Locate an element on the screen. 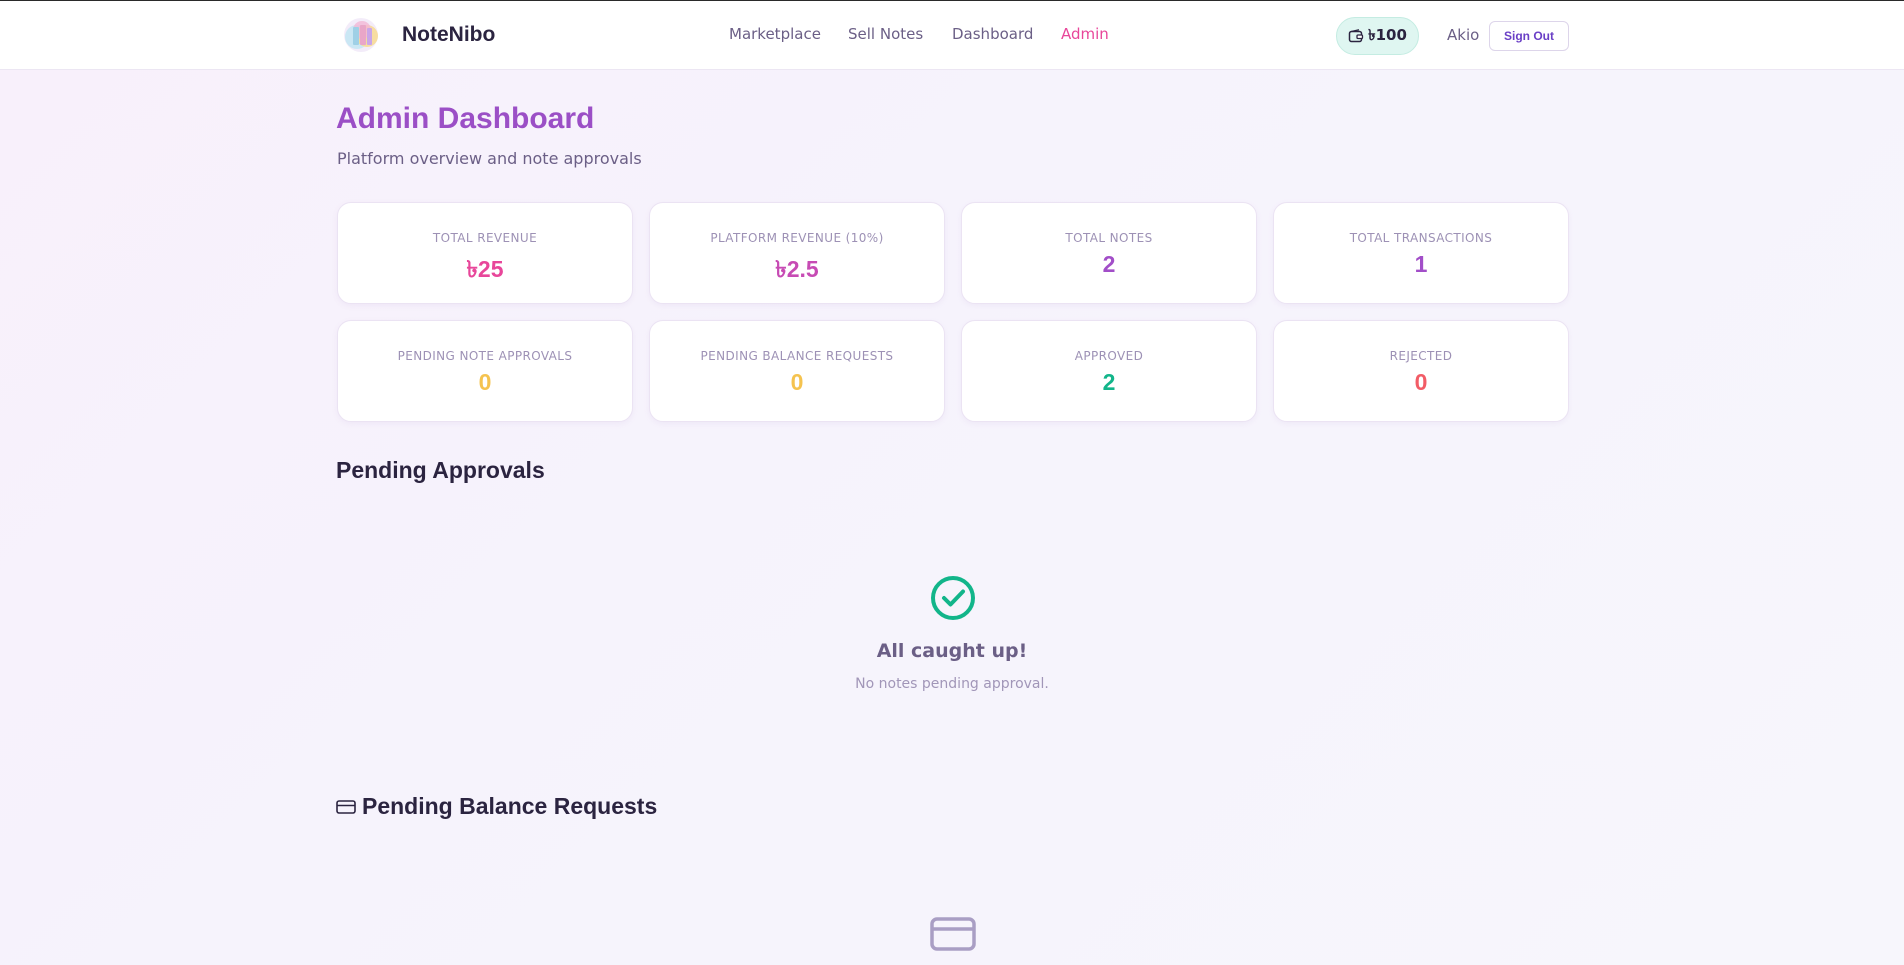  stat-label: Pending Note Approvals is located at coordinates (485, 356).